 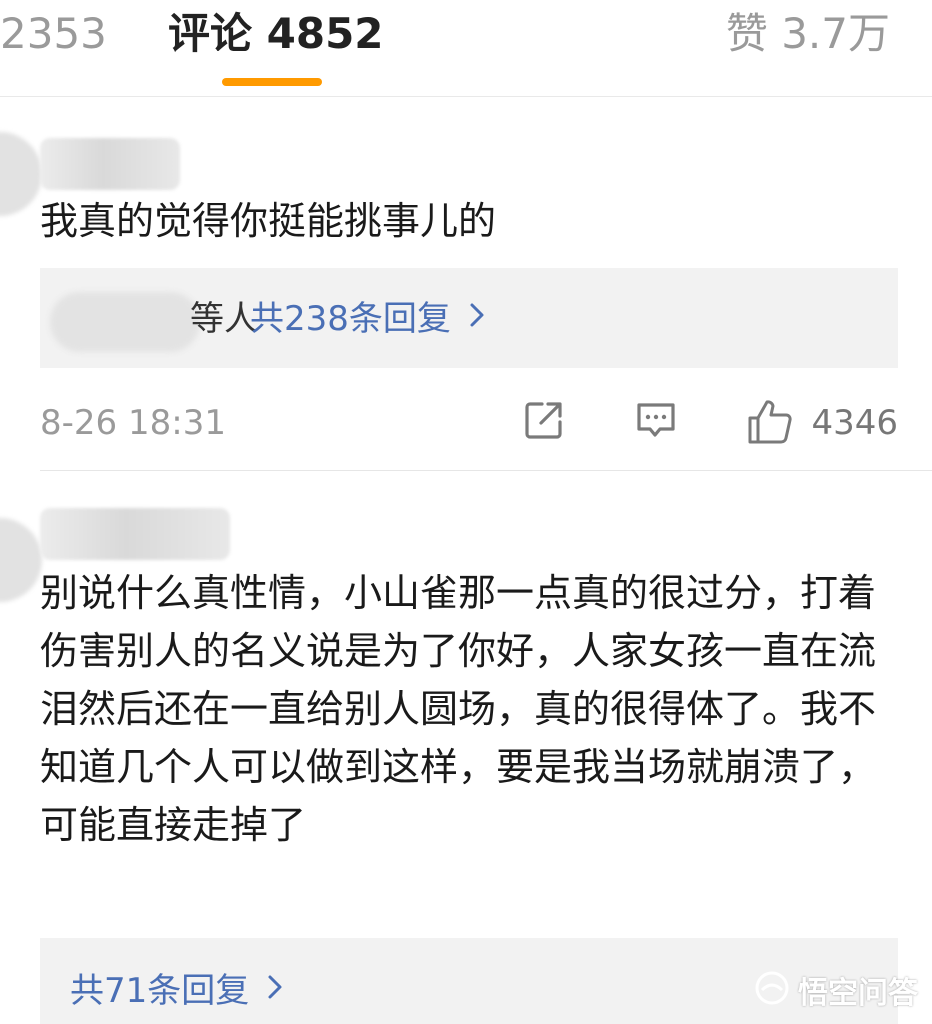 What do you see at coordinates (466, 48) in the screenshot?
I see `tab-bar: 2353 评论 4852 赞 3.7万` at bounding box center [466, 48].